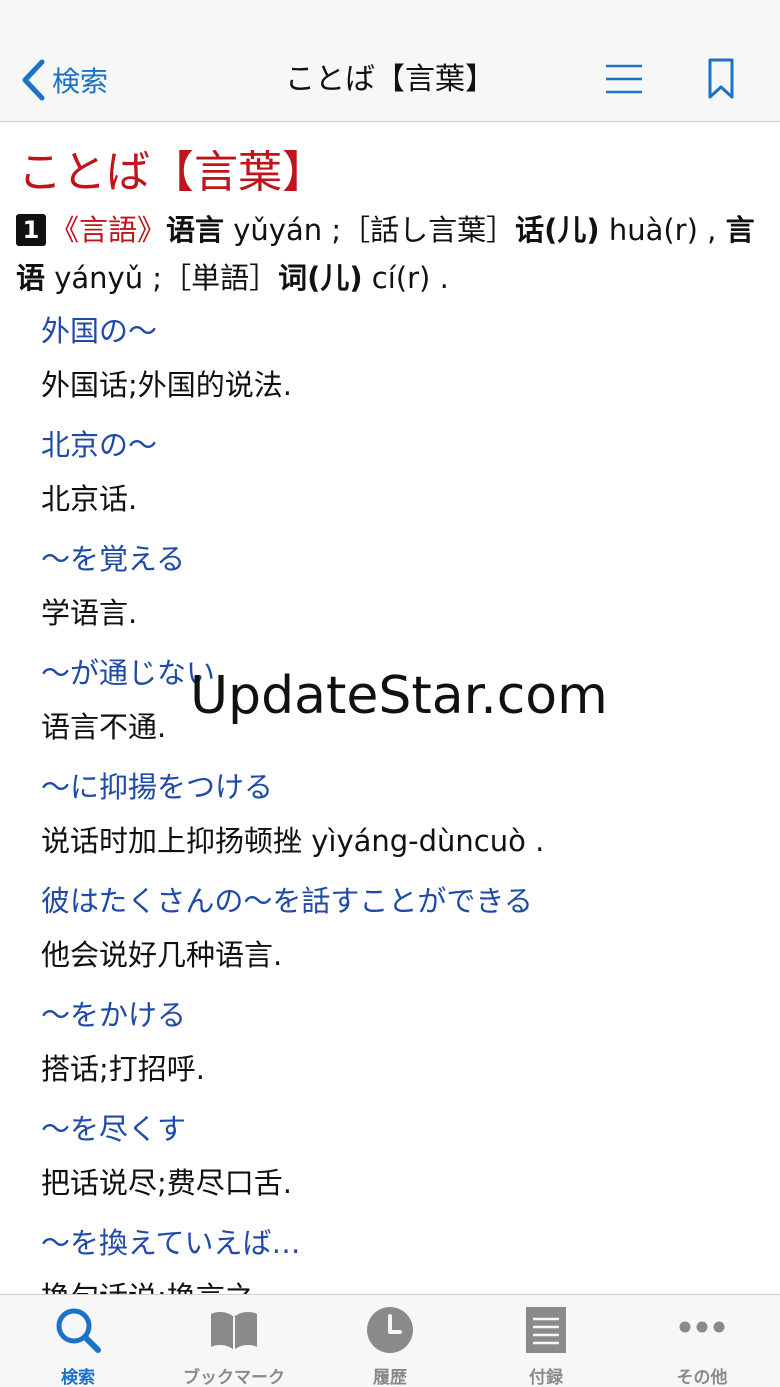  I want to click on chevron-left-icon, so click(33, 80).